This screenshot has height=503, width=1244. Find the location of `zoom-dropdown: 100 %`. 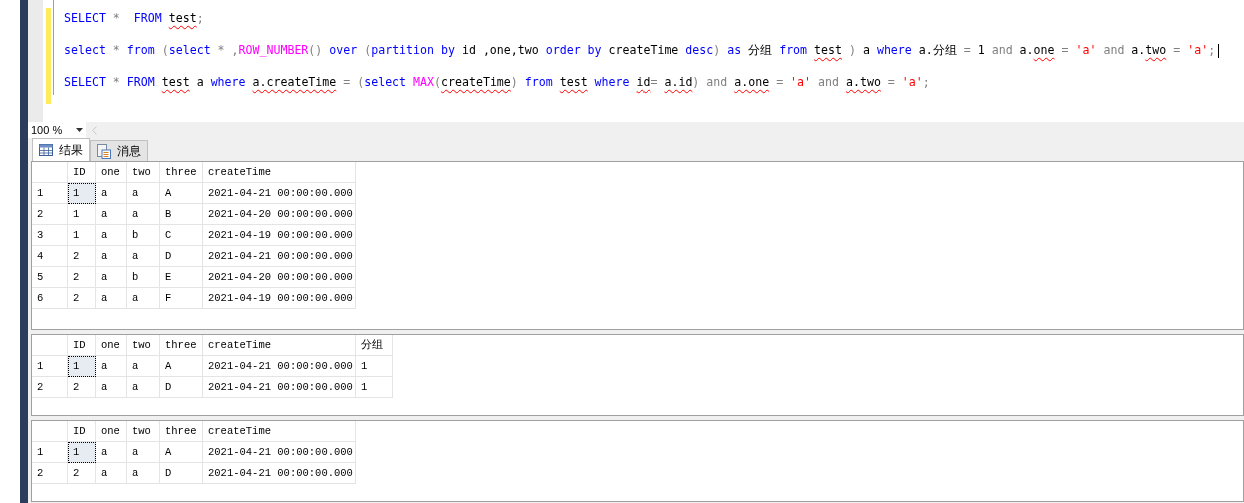

zoom-dropdown: 100 % is located at coordinates (57, 130).